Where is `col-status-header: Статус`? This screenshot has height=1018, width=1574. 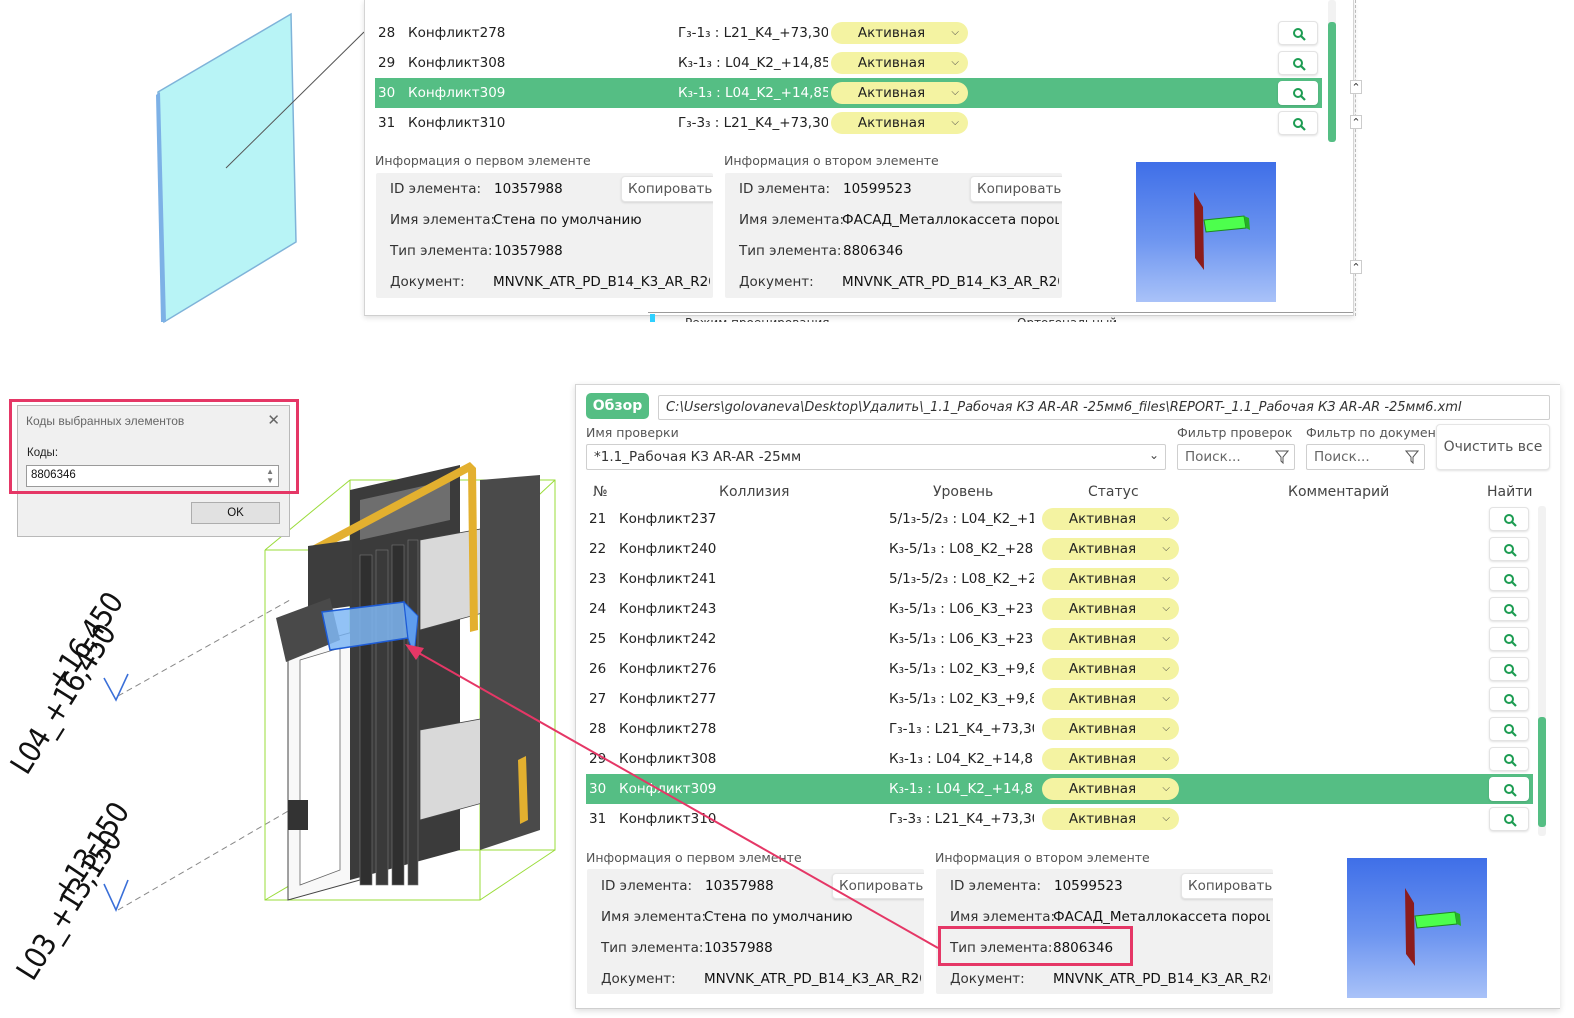 col-status-header: Статус is located at coordinates (1113, 492).